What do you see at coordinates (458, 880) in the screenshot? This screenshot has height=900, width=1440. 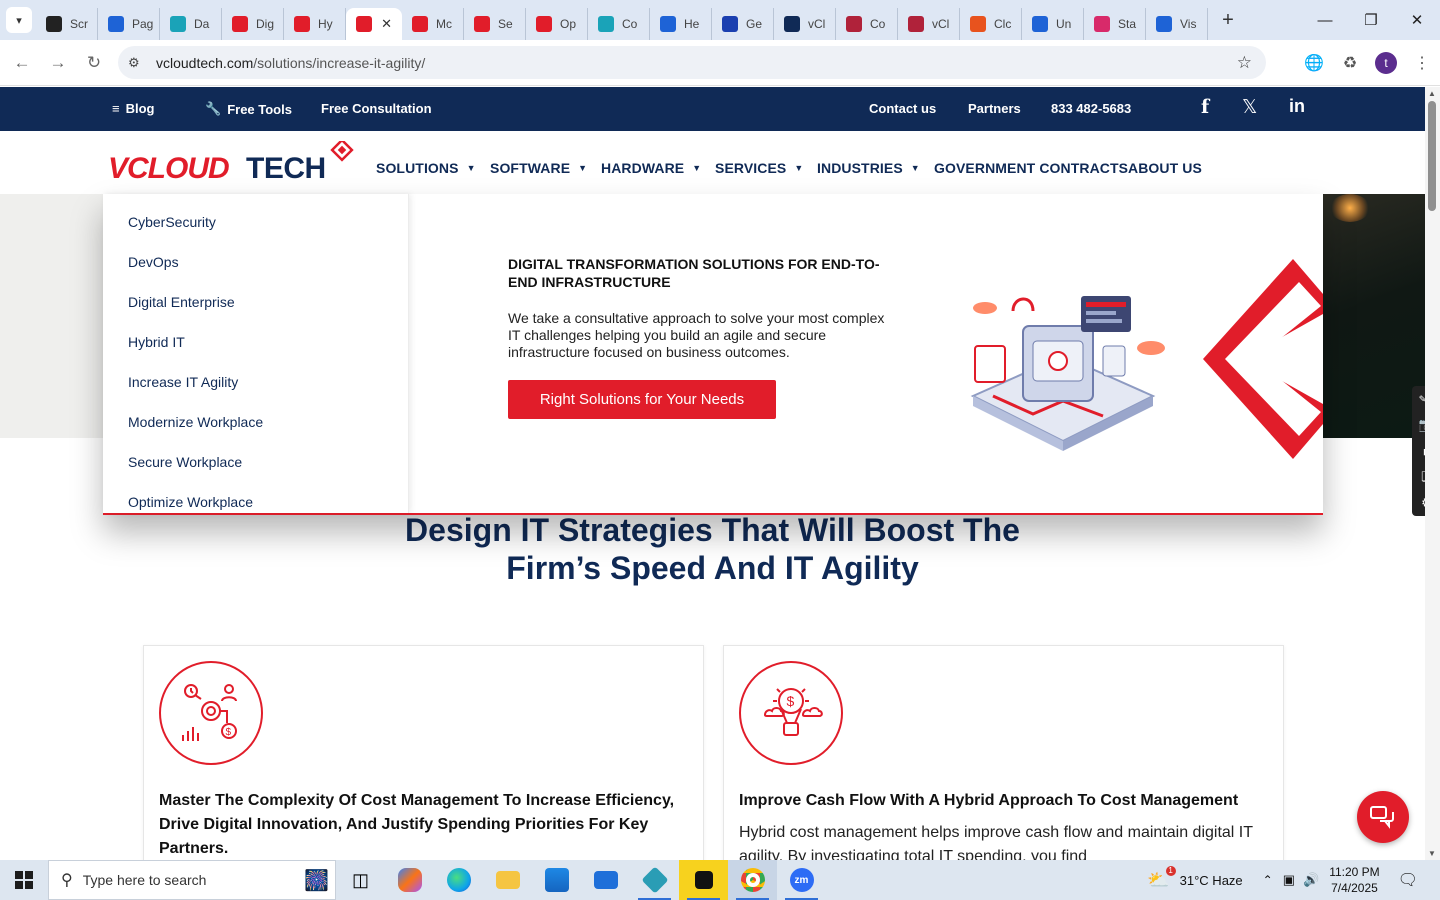 I see `edge-browser-icon` at bounding box center [458, 880].